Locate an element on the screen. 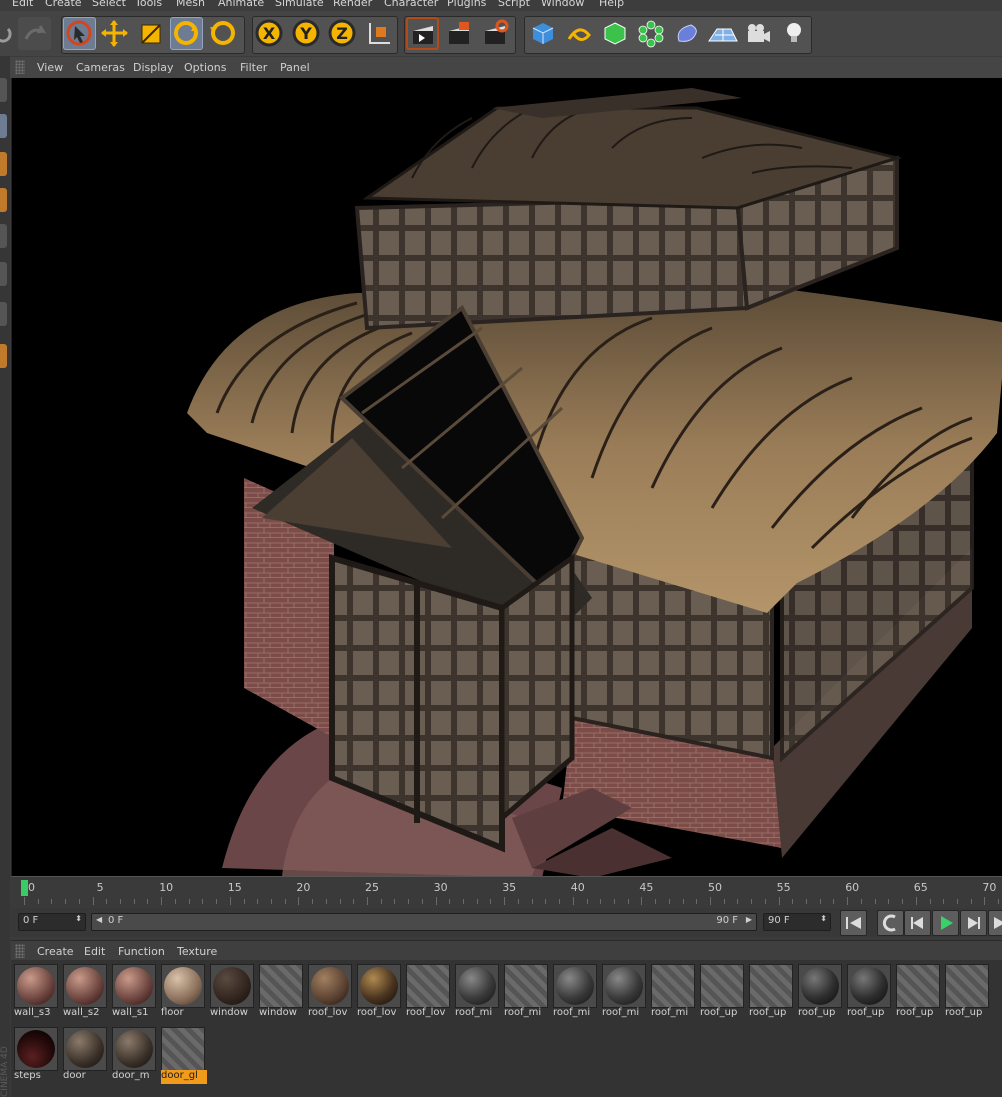  array-generator-icon is located at coordinates (651, 33).